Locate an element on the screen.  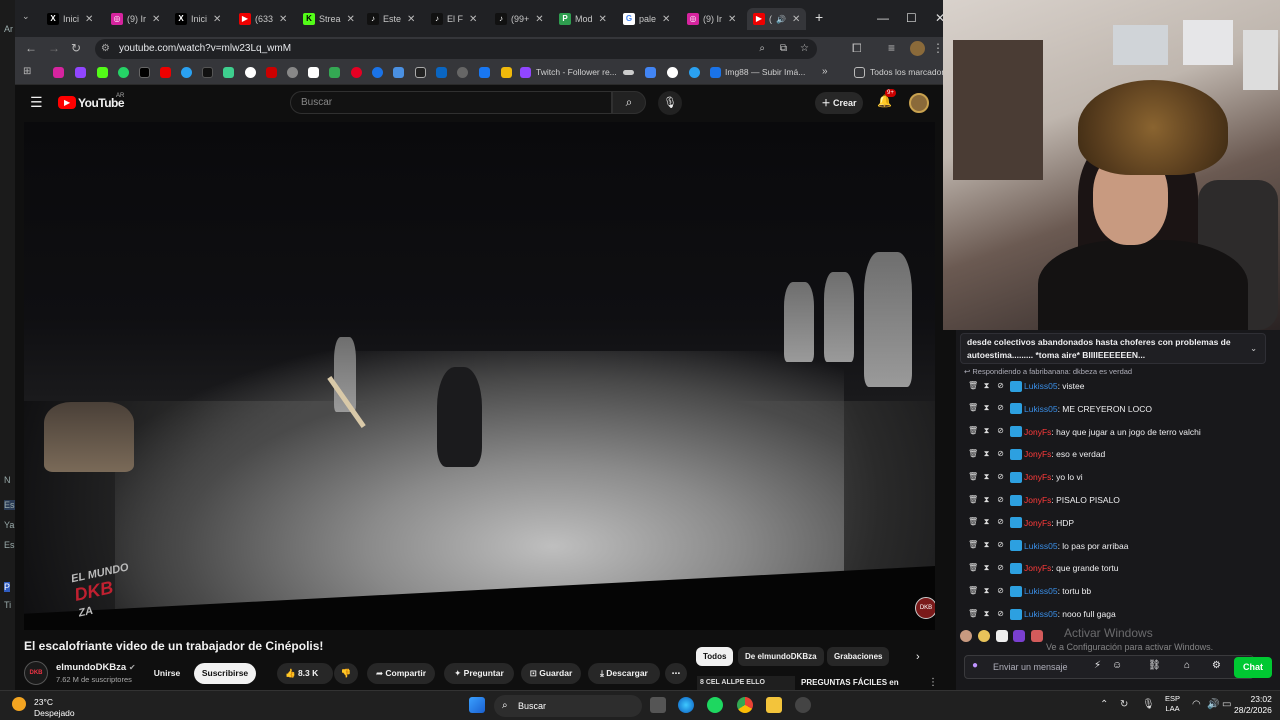
ask-button: ✦ Preguntar is located at coordinates (479, 673).